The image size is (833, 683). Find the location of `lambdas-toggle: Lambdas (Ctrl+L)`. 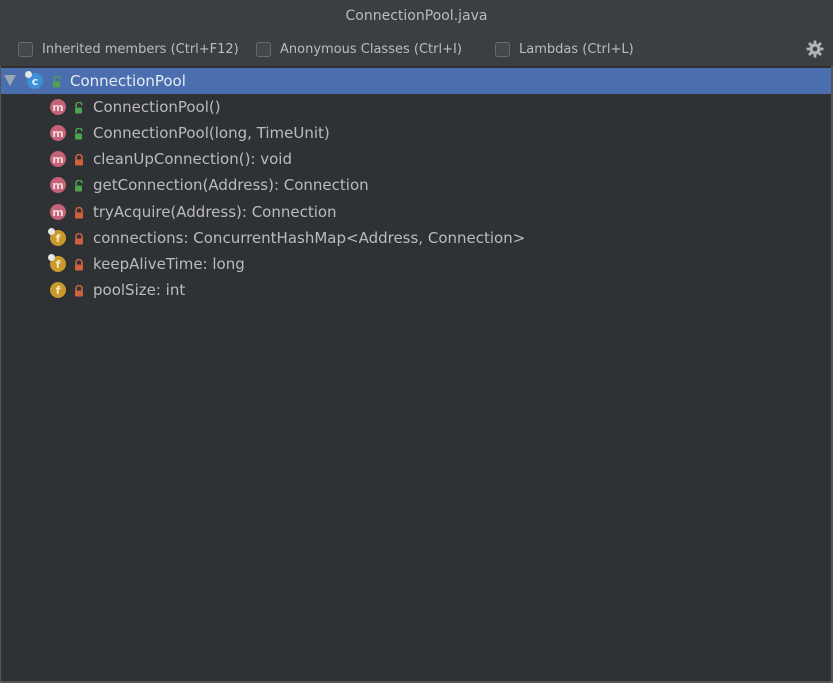

lambdas-toggle: Lambdas (Ctrl+L) is located at coordinates (564, 49).